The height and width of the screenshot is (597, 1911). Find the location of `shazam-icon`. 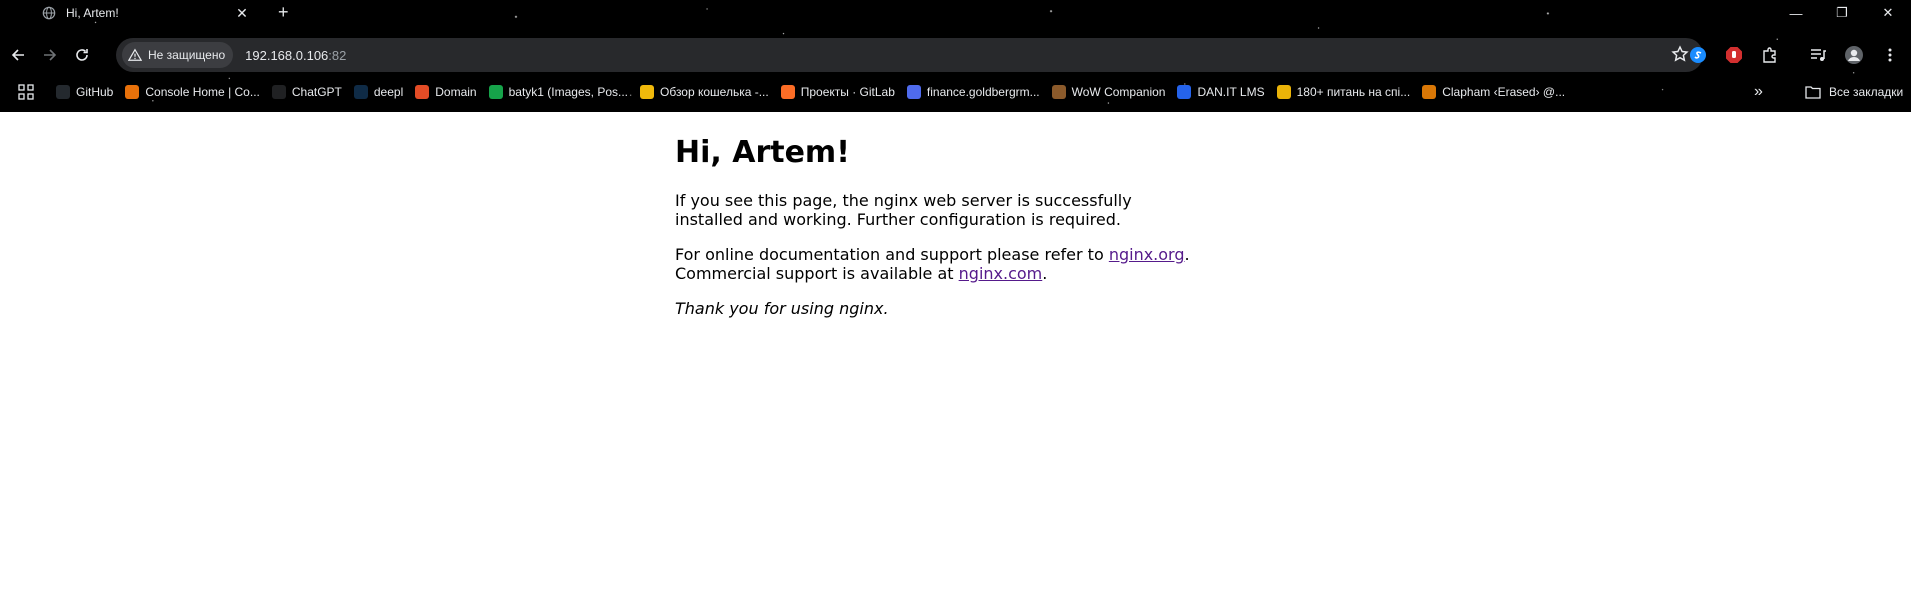

shazam-icon is located at coordinates (1698, 55).